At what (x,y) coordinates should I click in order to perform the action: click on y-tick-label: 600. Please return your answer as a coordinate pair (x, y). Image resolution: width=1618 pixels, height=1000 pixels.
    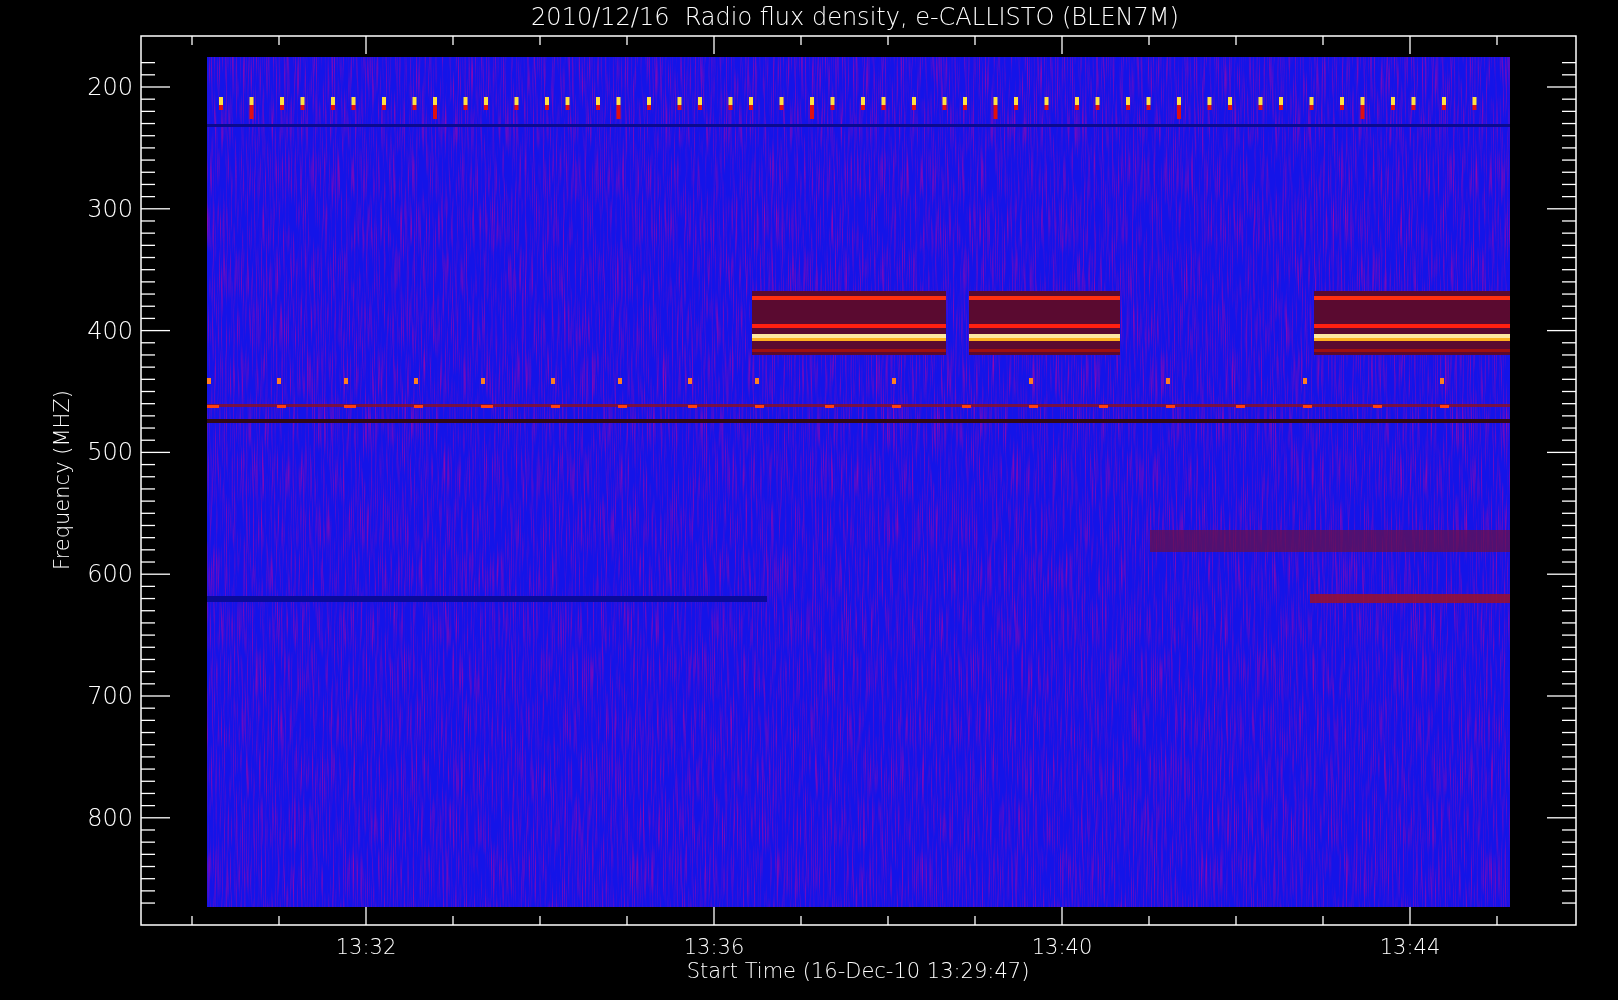
    Looking at the image, I should click on (110, 574).